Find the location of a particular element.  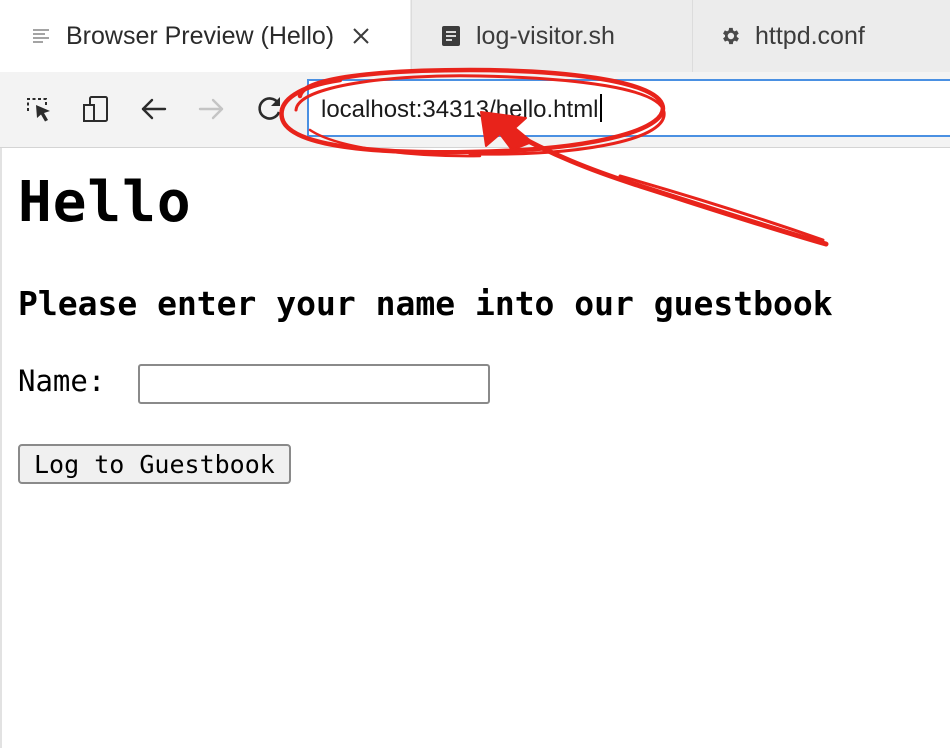

tab-browser-preview: Browser Preview (Hello) is located at coordinates (205, 36).